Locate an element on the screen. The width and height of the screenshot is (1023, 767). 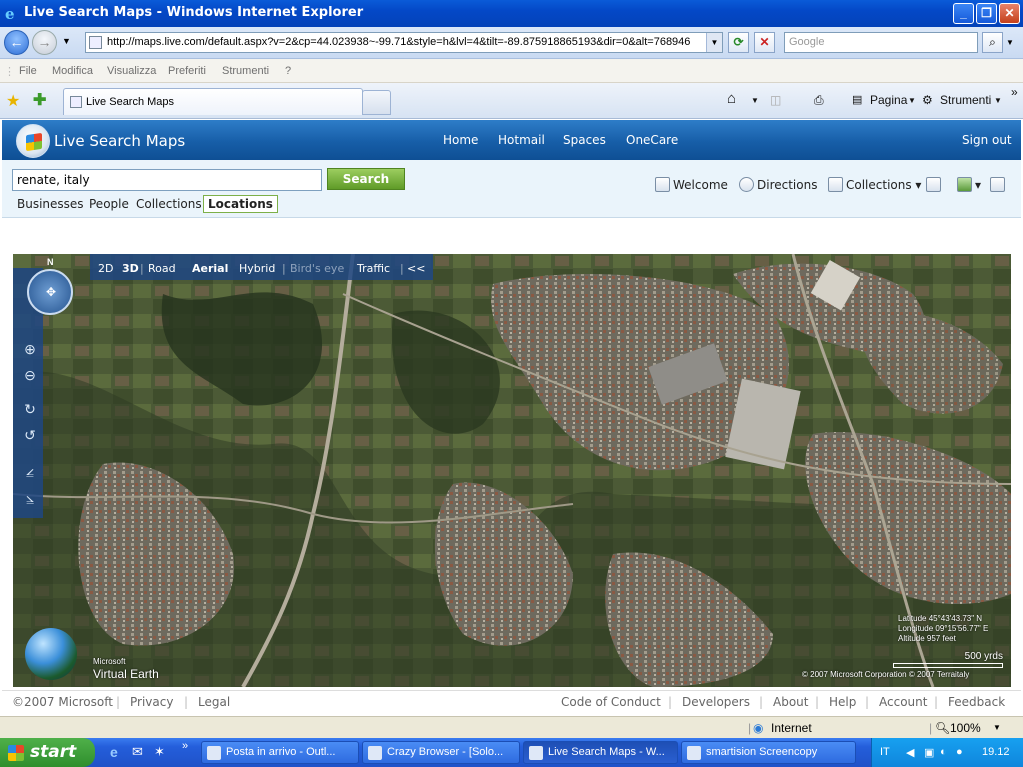
share-people-icon: ▾ is located at coordinates (969, 184).